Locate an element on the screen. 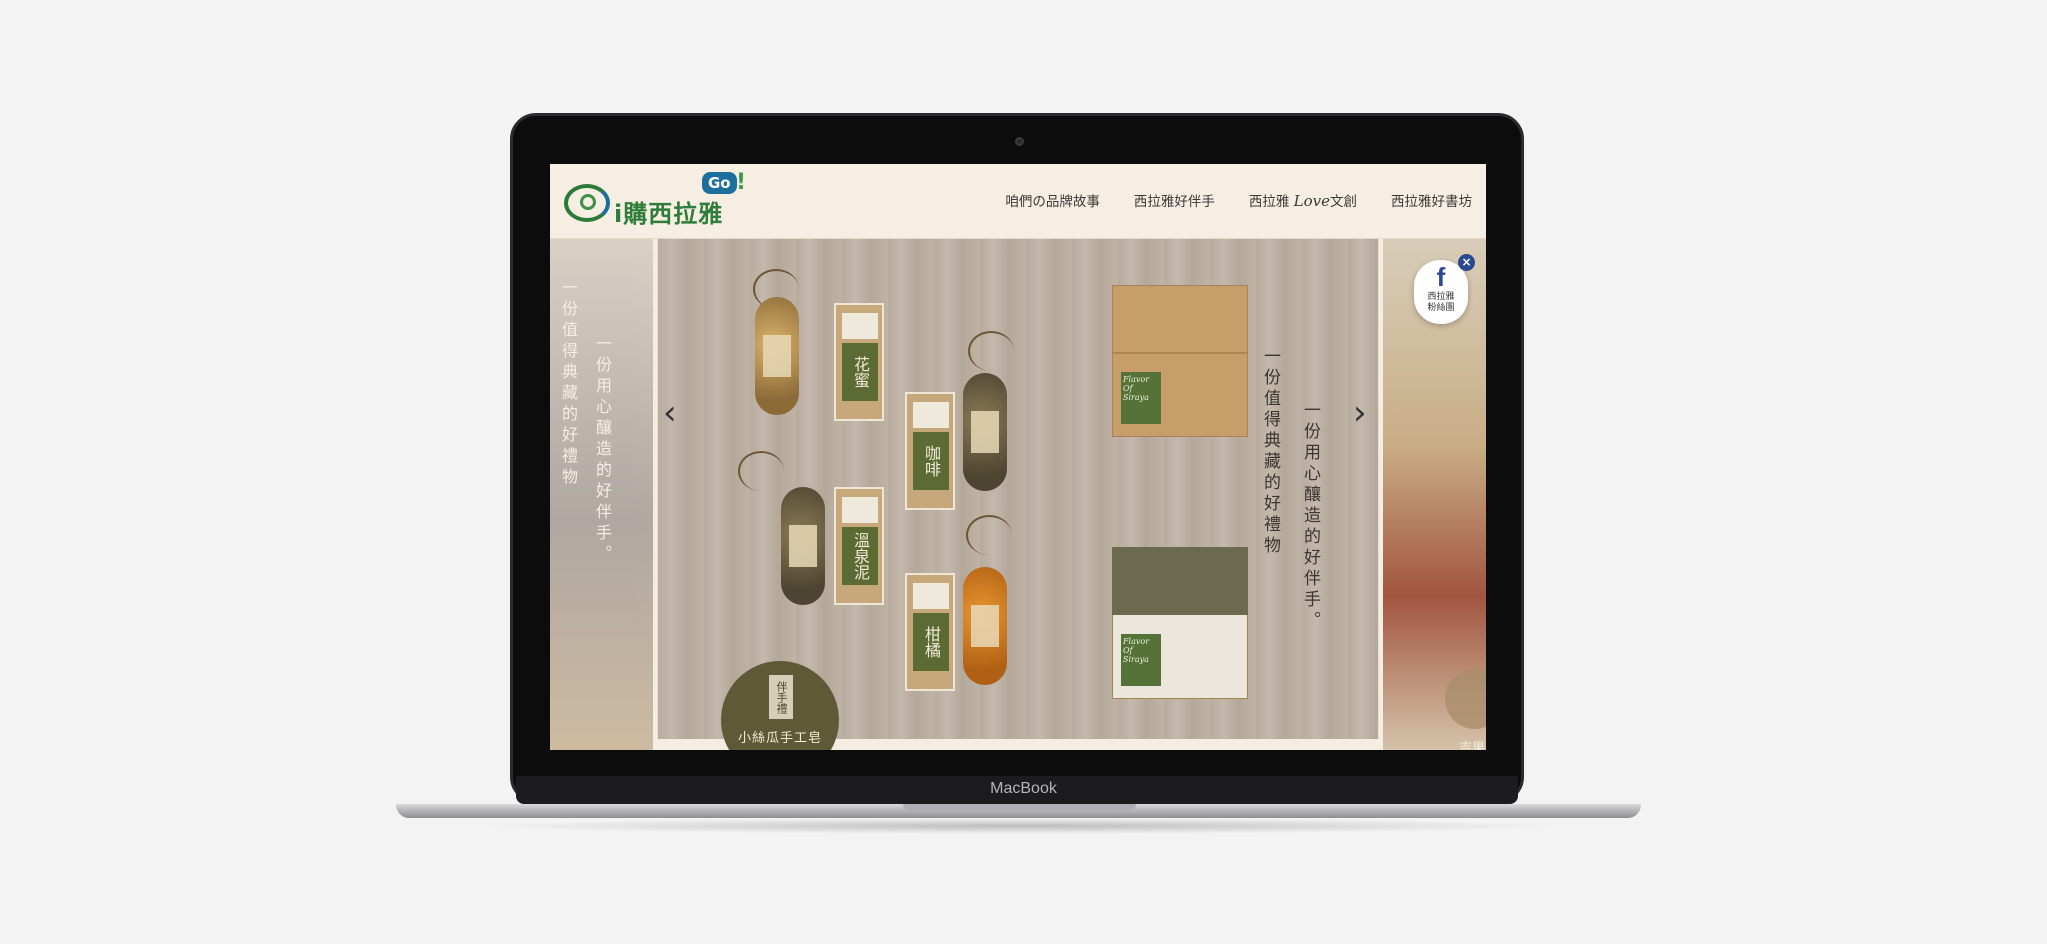 This screenshot has height=944, width=2047. laptop-shadow is located at coordinates (1020, 826).